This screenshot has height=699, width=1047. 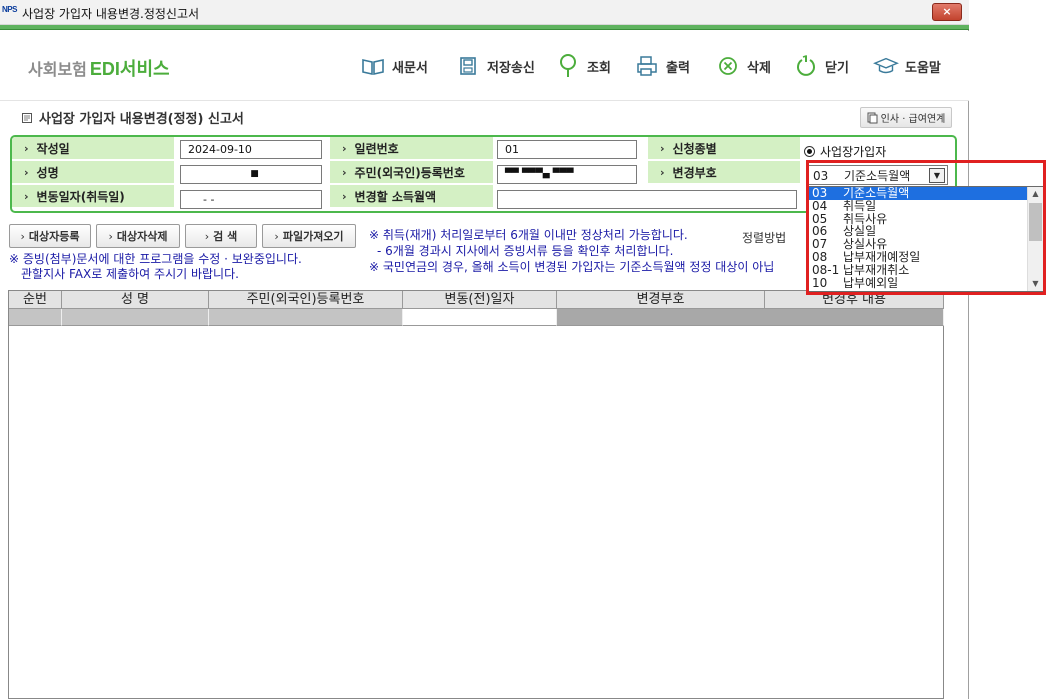 I want to click on resident-no-input: ▀▀ ▀▀▀▄ ▀▀▀, so click(x=567, y=174).